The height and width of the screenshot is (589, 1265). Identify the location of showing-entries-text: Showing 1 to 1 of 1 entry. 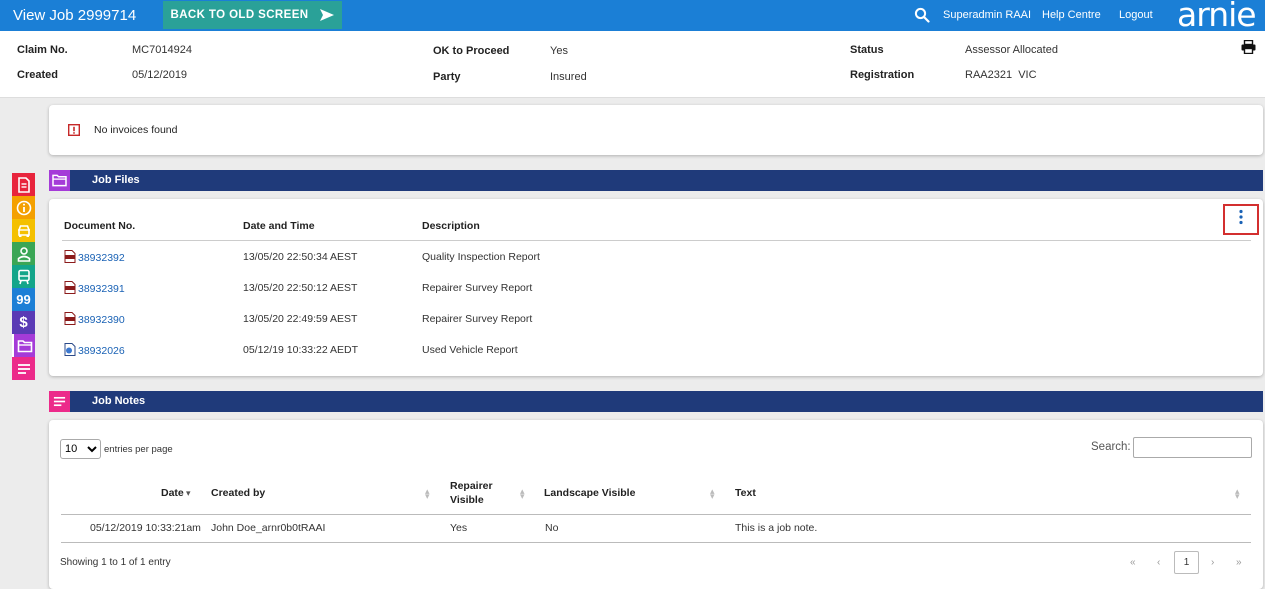
(115, 562).